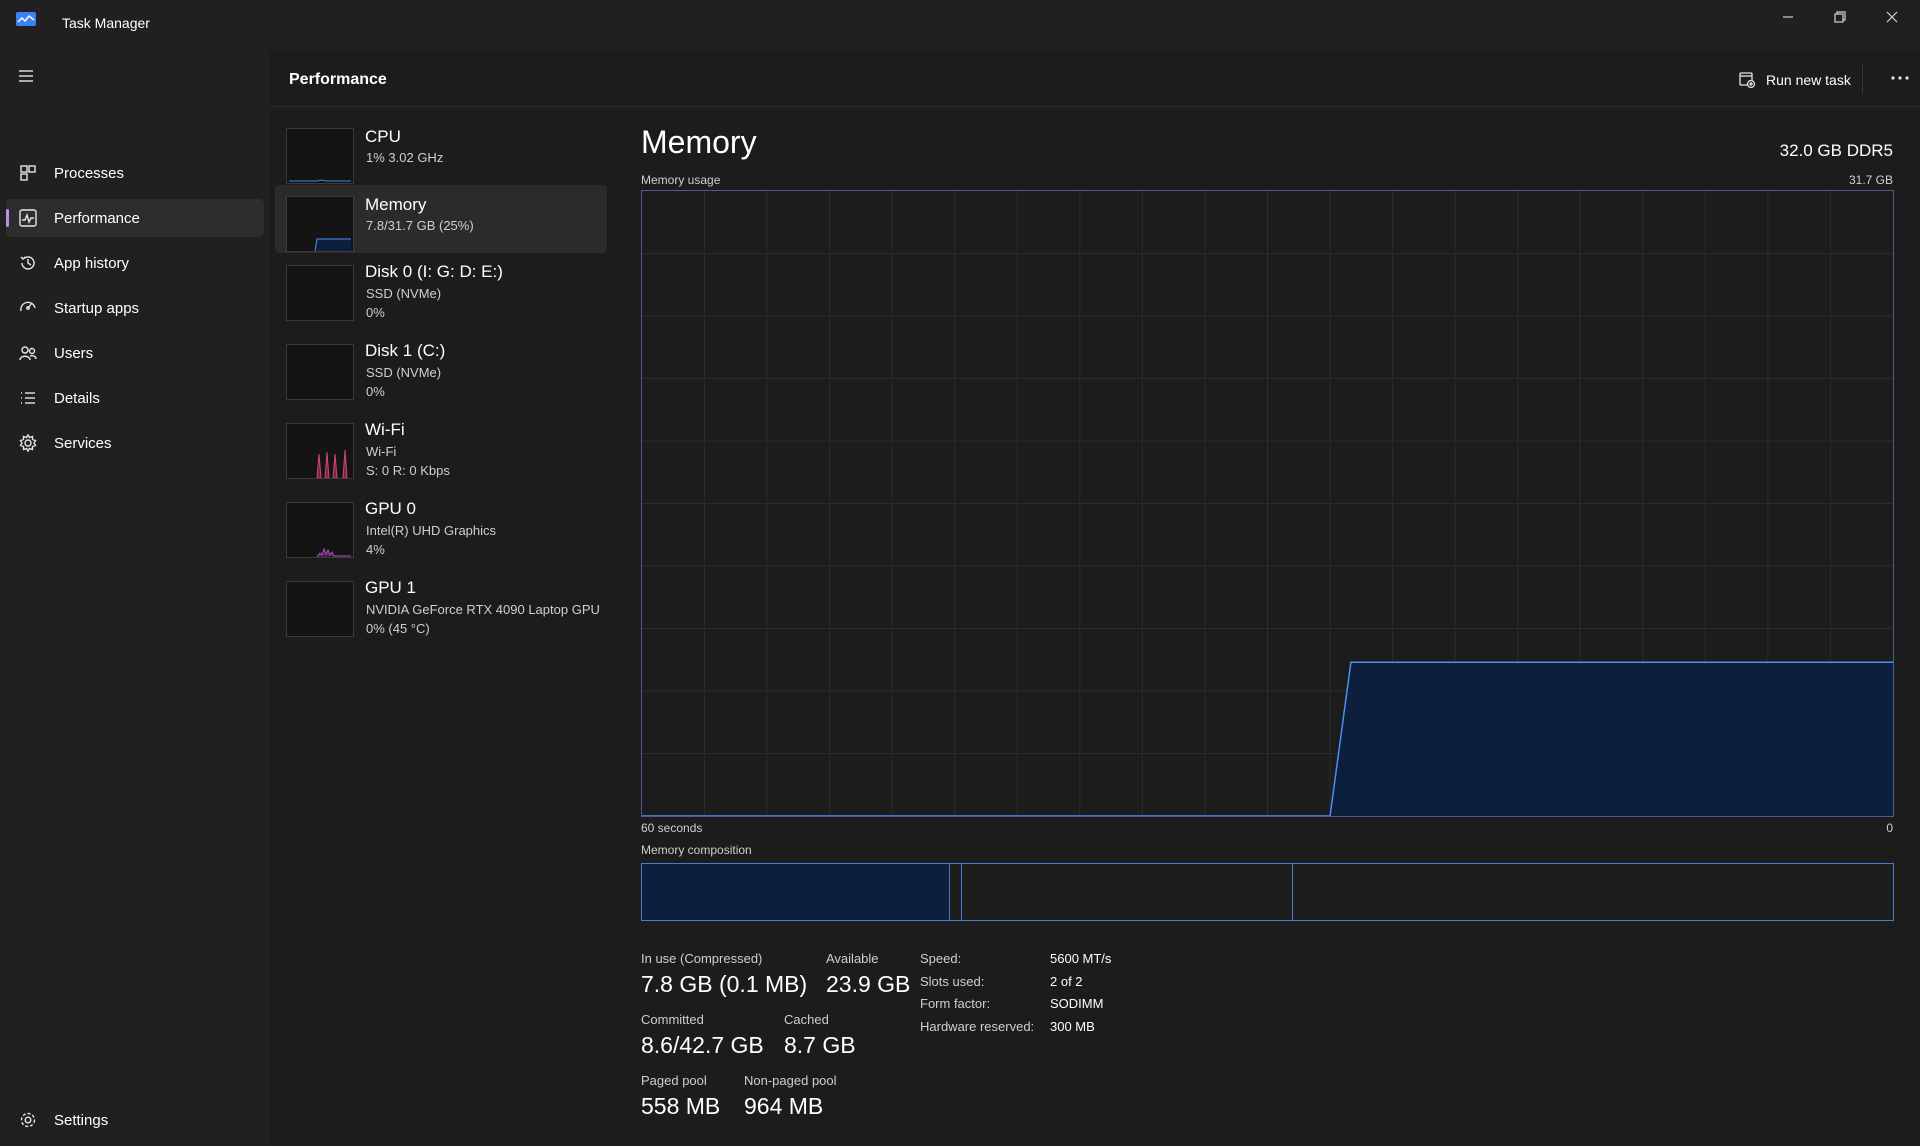 Image resolution: width=1920 pixels, height=1146 pixels. Describe the element at coordinates (404, 293) in the screenshot. I see `device-subtitle: SSD (NVMe)` at that location.